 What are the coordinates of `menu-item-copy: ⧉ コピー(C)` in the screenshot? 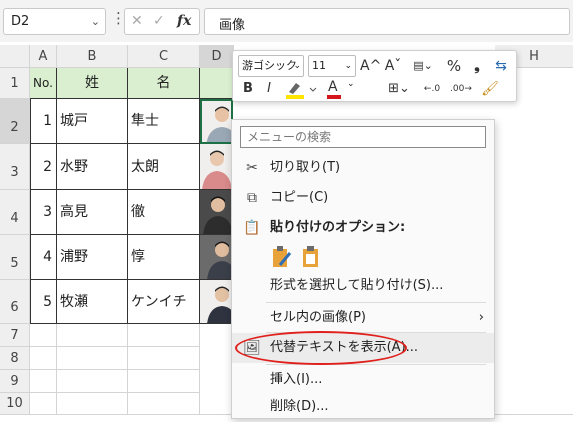 It's located at (363, 198).